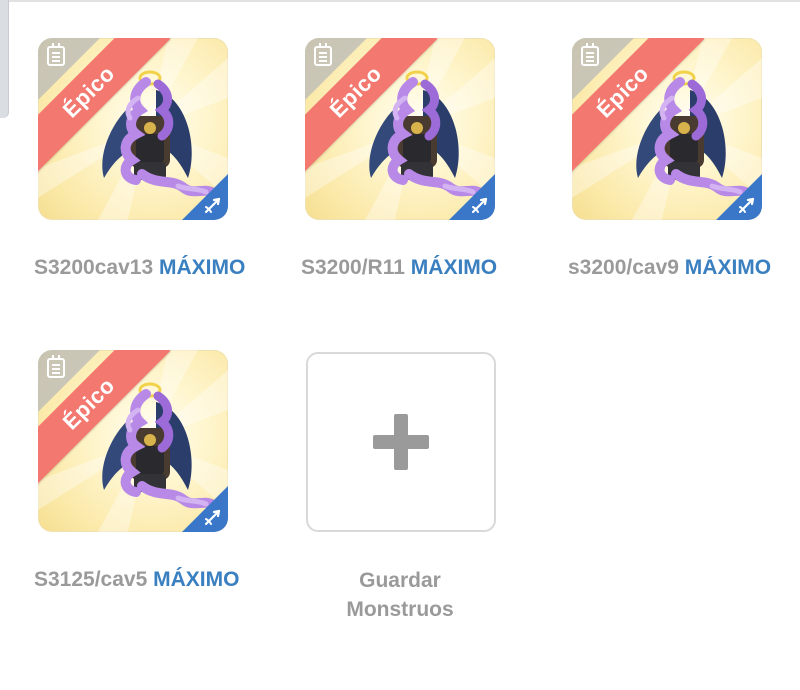 This screenshot has width=800, height=690. I want to click on monster-label-1: S3200cav13 MÁXIMO, so click(139, 268).